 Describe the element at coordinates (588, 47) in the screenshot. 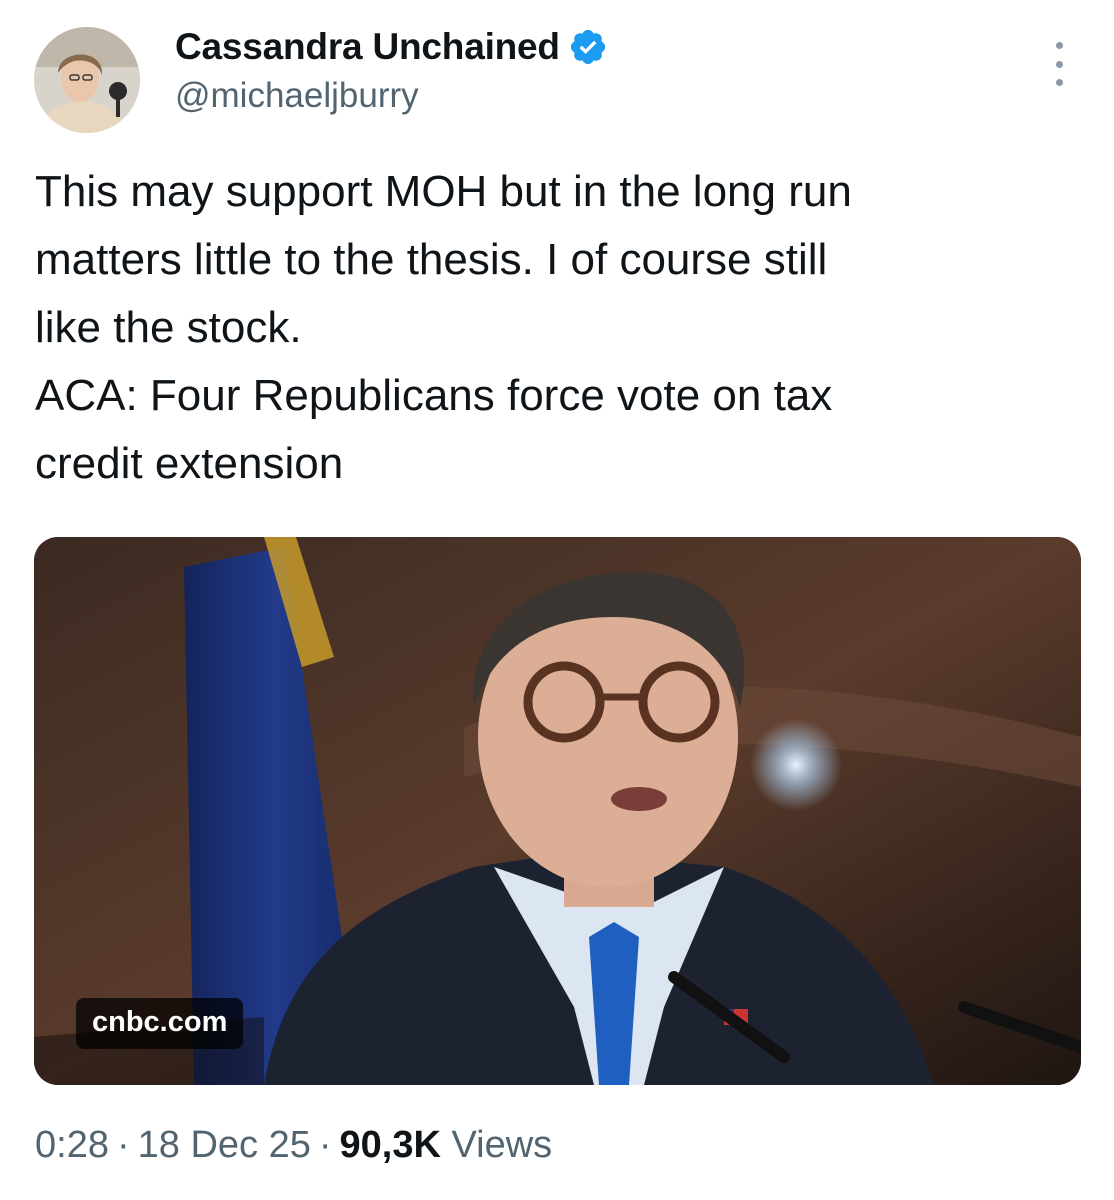

I see `verified-badge-icon` at that location.